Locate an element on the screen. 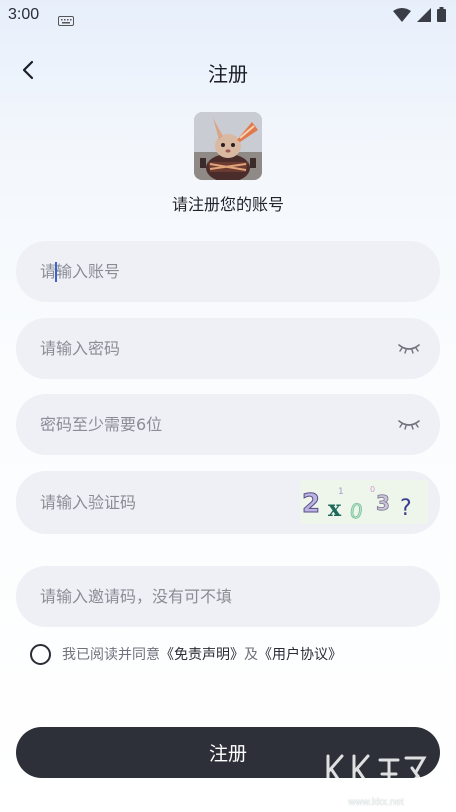 The image size is (456, 812). page-title: 注册 is located at coordinates (228, 74).